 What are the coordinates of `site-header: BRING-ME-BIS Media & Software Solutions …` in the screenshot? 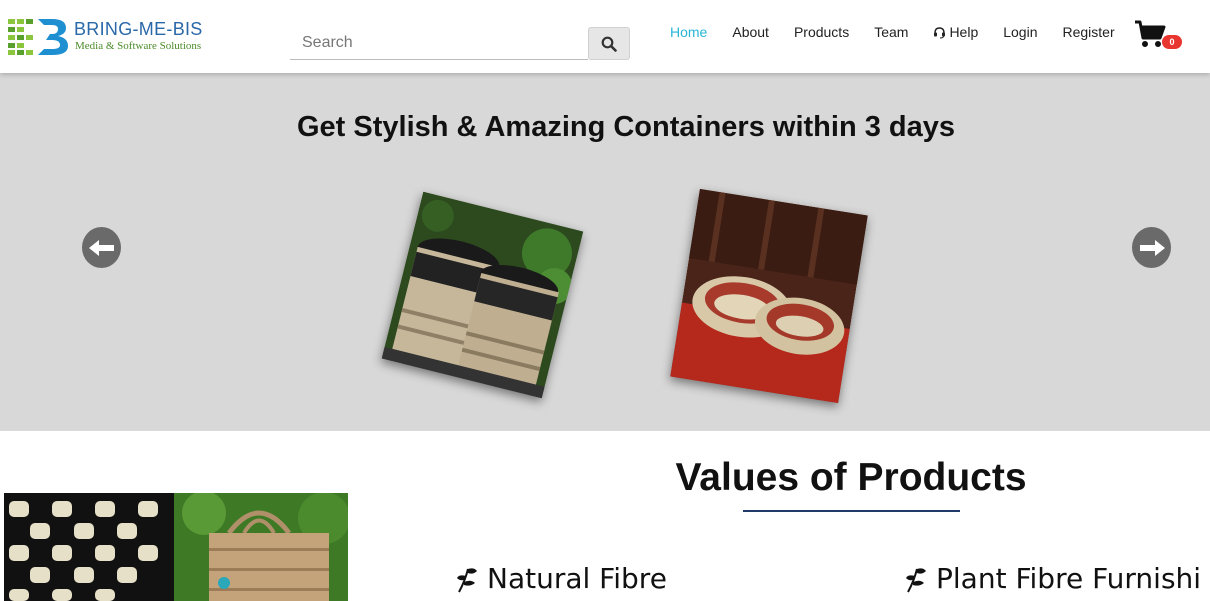 It's located at (605, 36).